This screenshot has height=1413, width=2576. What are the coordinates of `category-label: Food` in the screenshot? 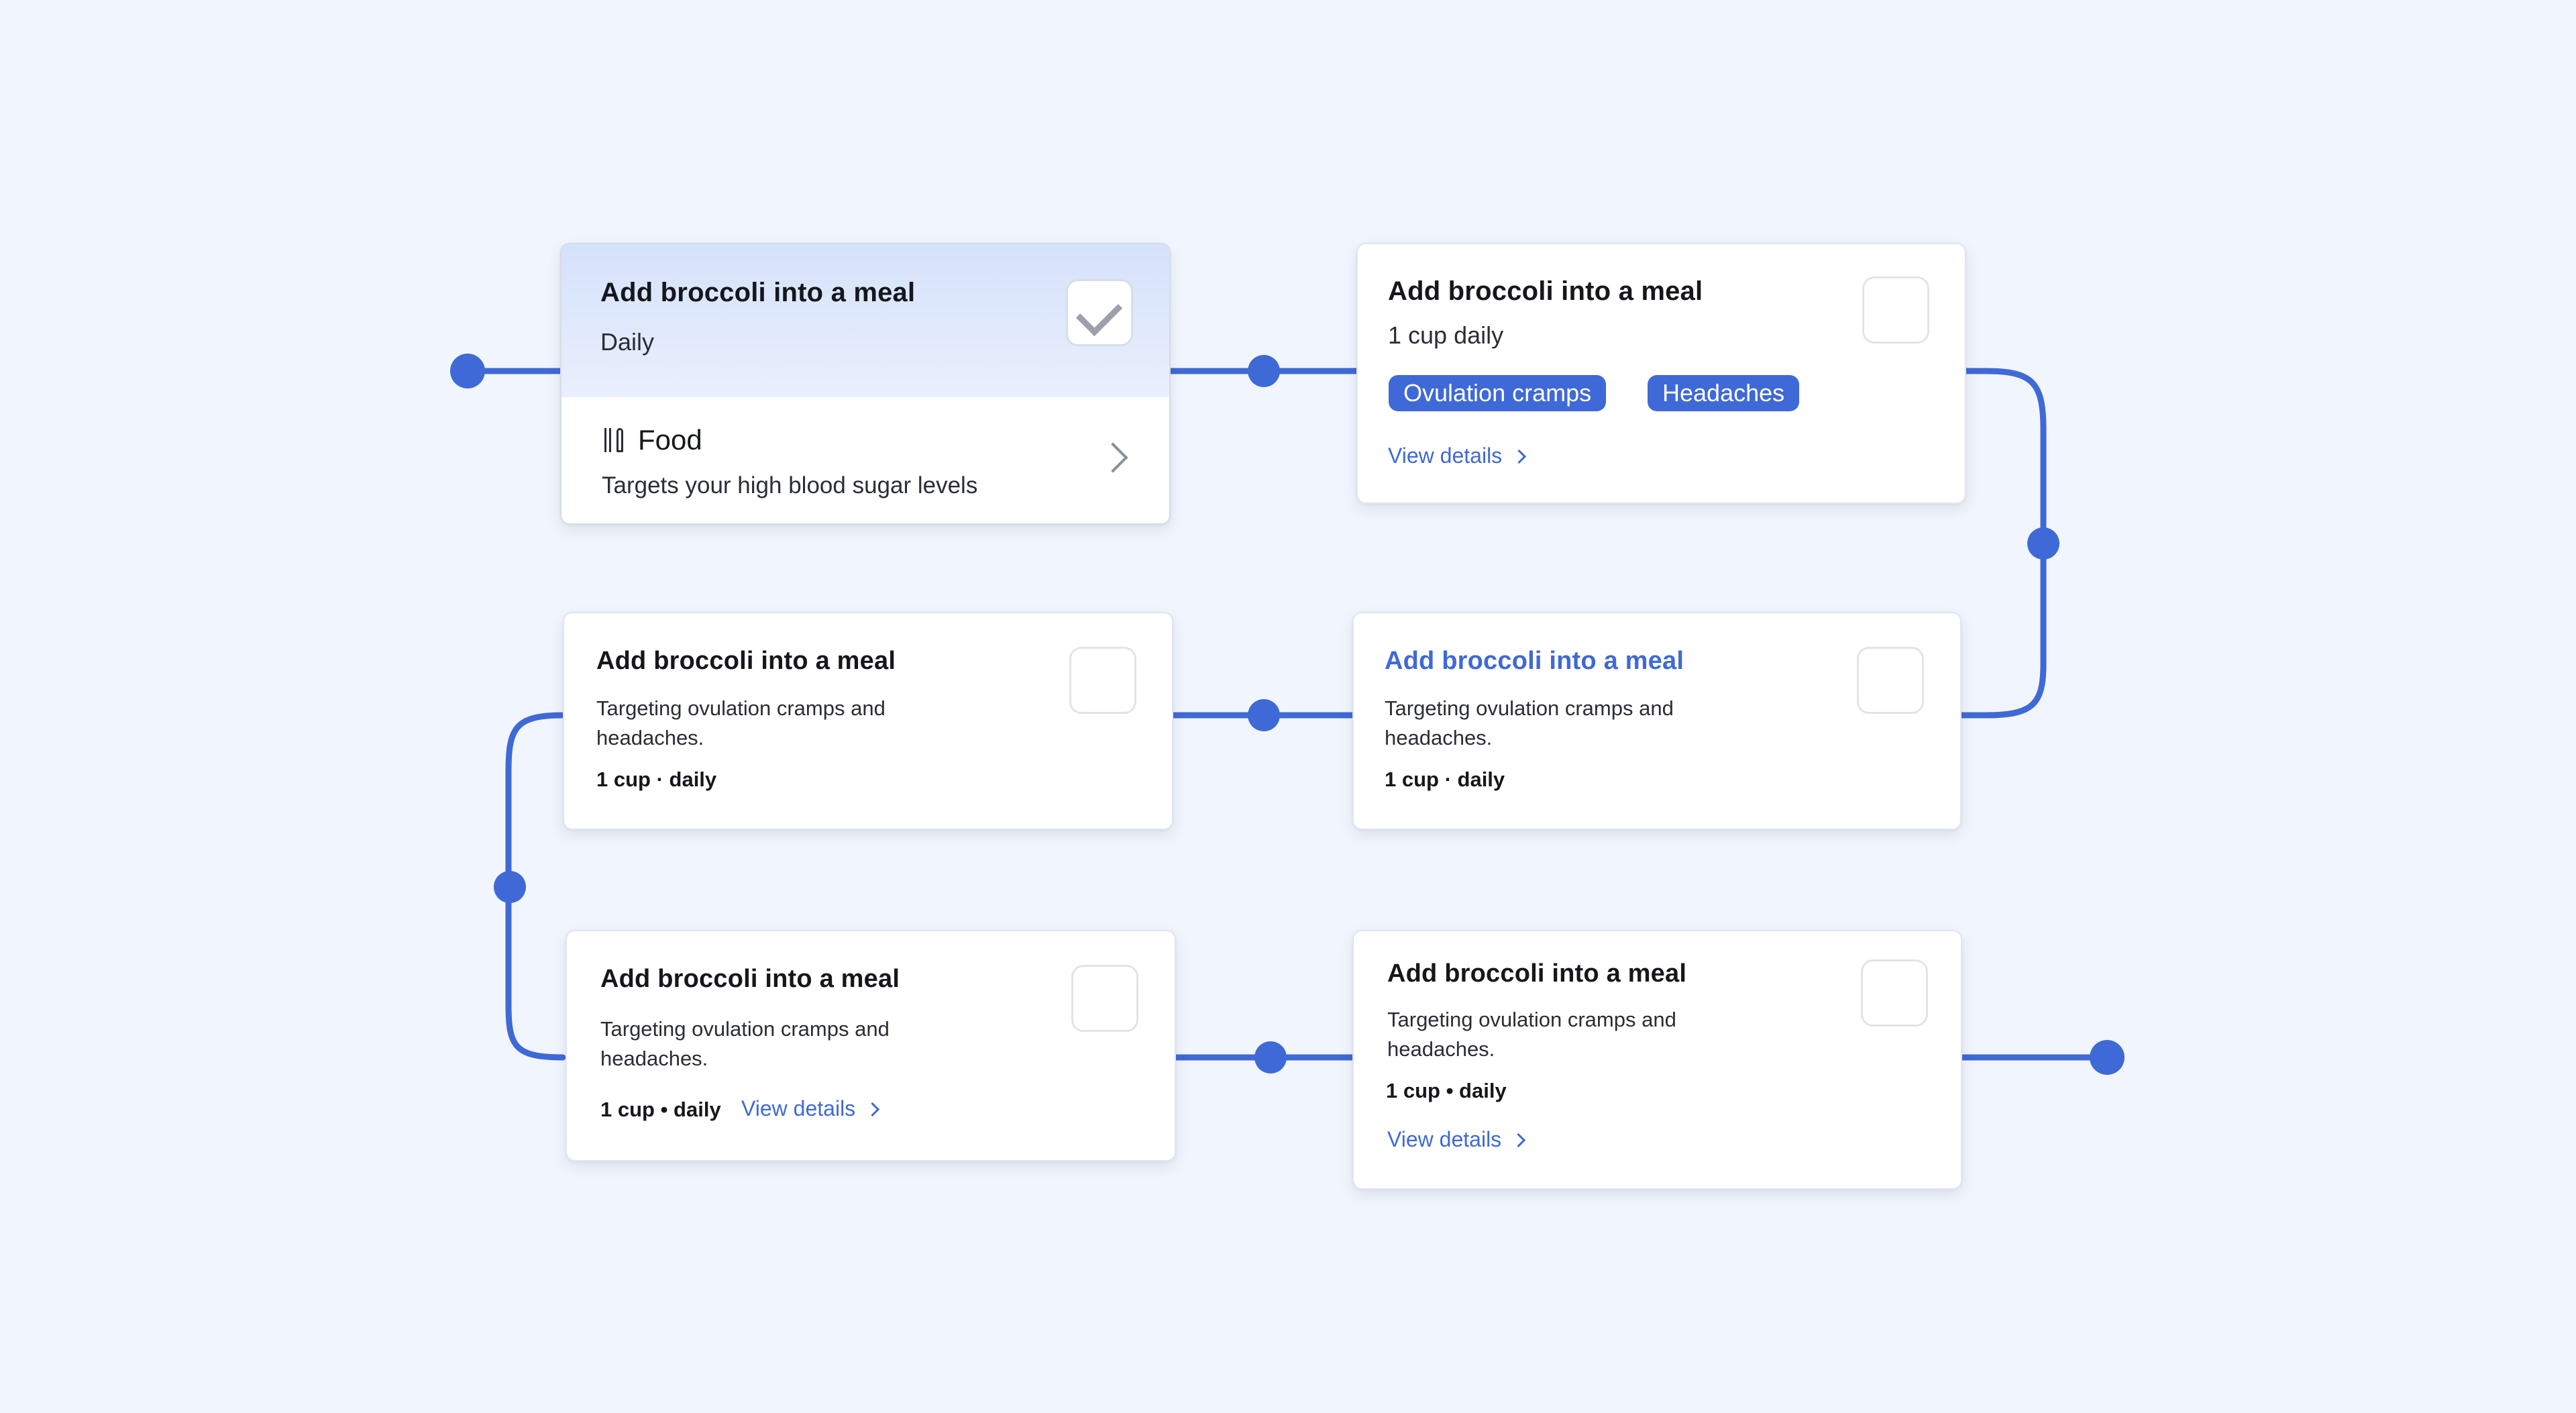 It's located at (670, 440).